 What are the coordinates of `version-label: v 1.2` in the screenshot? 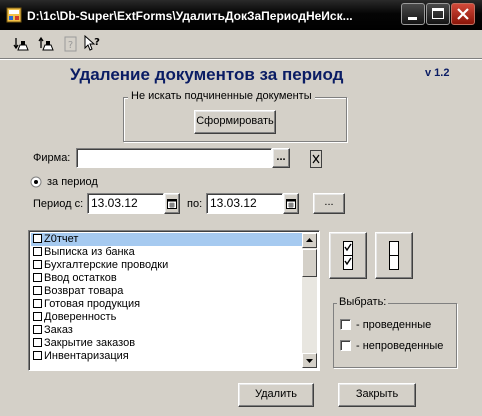 It's located at (437, 73).